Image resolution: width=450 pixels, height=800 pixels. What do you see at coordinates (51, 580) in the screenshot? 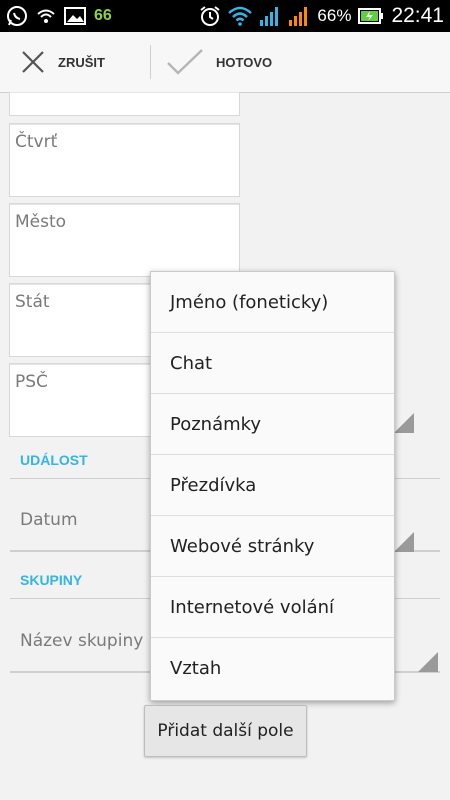
I see `groups-section-header: SKUPINY` at bounding box center [51, 580].